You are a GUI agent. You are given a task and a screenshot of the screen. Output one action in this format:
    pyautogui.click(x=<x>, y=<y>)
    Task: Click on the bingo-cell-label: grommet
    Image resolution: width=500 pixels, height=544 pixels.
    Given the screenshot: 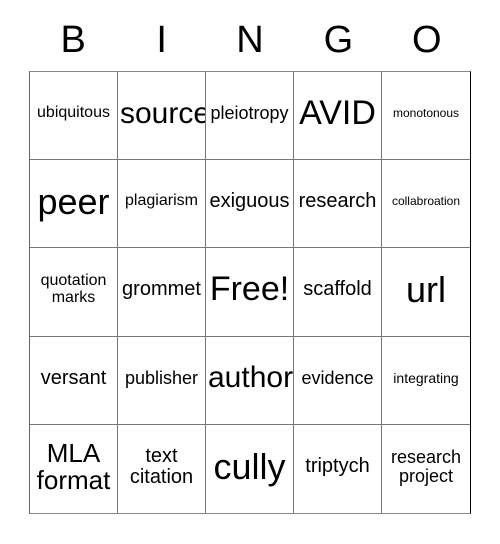 What is the action you would take?
    pyautogui.click(x=161, y=289)
    